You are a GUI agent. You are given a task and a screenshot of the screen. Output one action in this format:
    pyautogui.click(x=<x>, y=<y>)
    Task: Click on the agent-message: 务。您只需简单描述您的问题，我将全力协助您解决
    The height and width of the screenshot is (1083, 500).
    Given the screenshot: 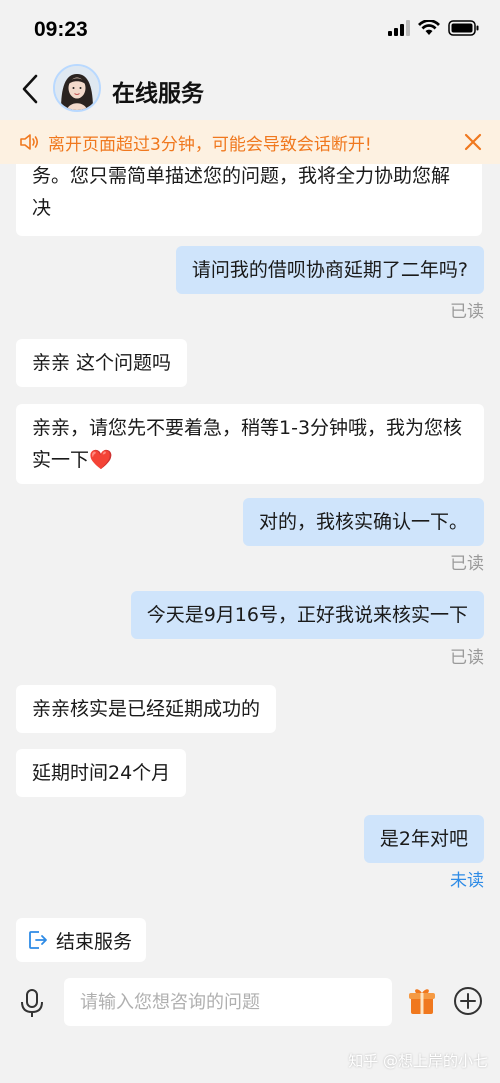 What is the action you would take?
    pyautogui.click(x=249, y=200)
    